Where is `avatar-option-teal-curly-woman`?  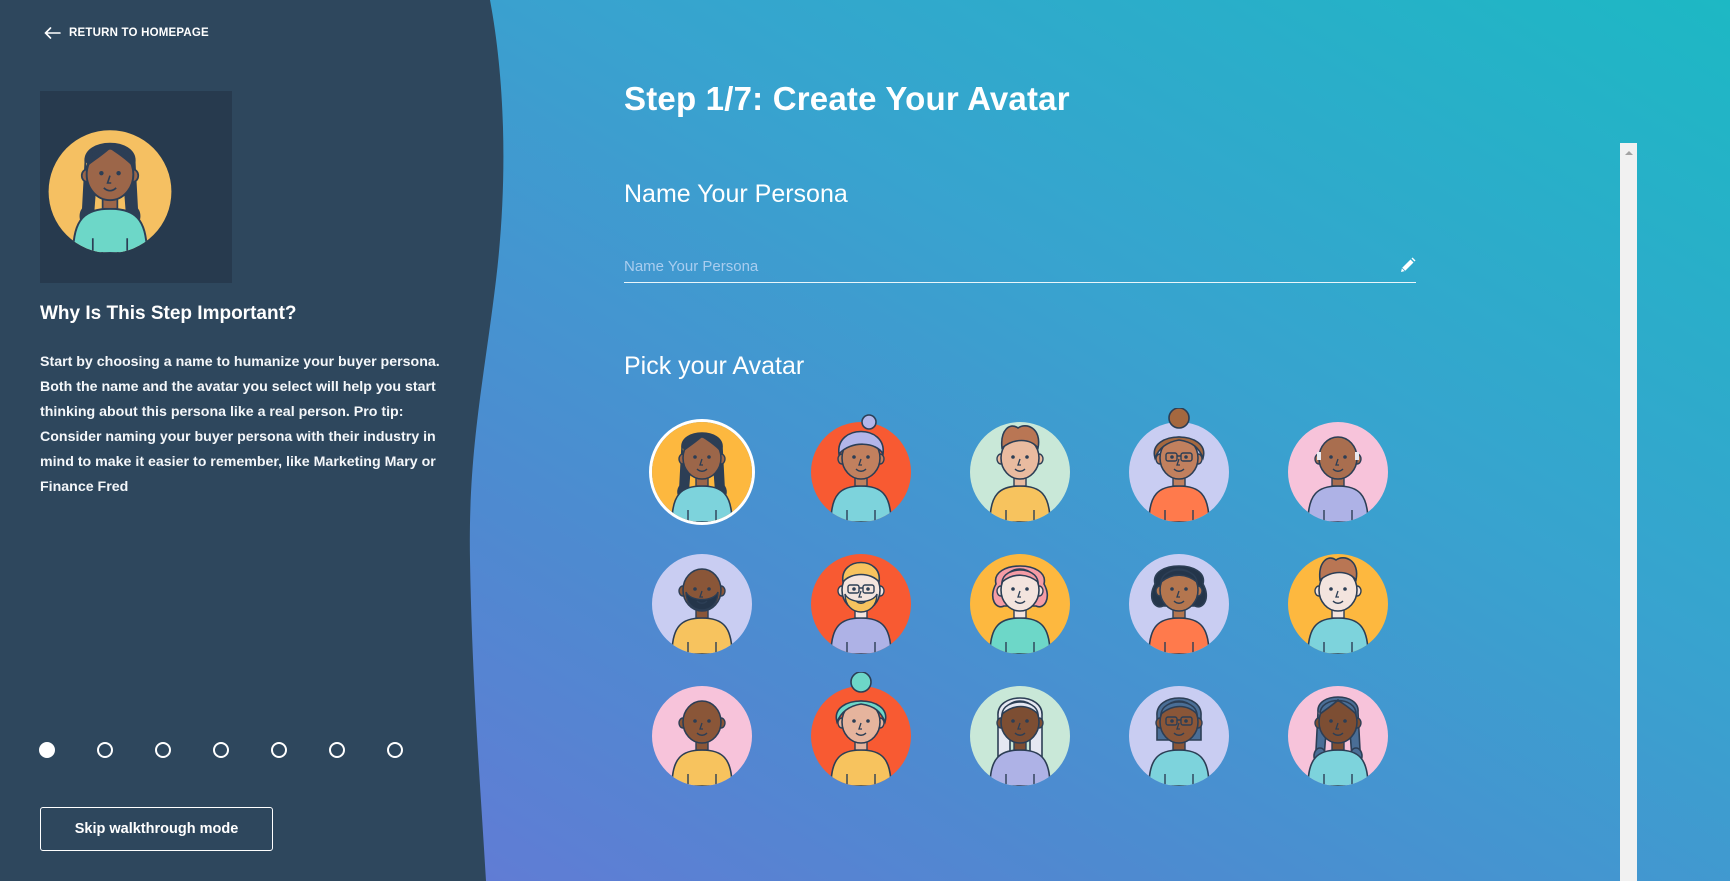
avatar-option-teal-curly-woman is located at coordinates (861, 730).